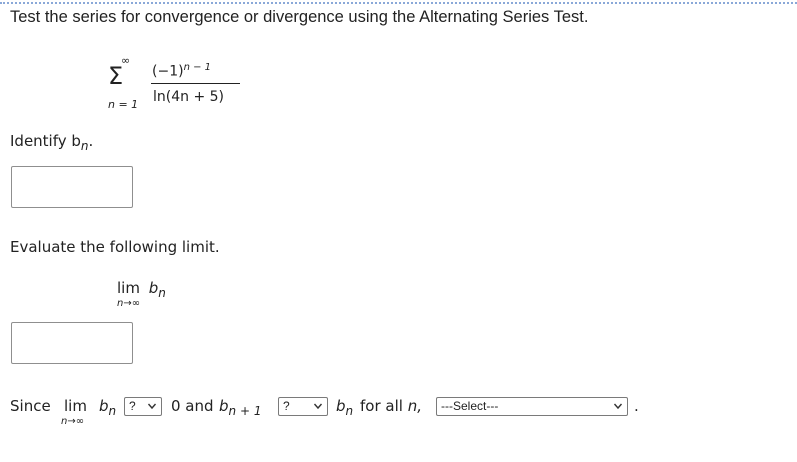 The width and height of the screenshot is (797, 462). What do you see at coordinates (91, 141) in the screenshot?
I see `identify-label-end: .` at bounding box center [91, 141].